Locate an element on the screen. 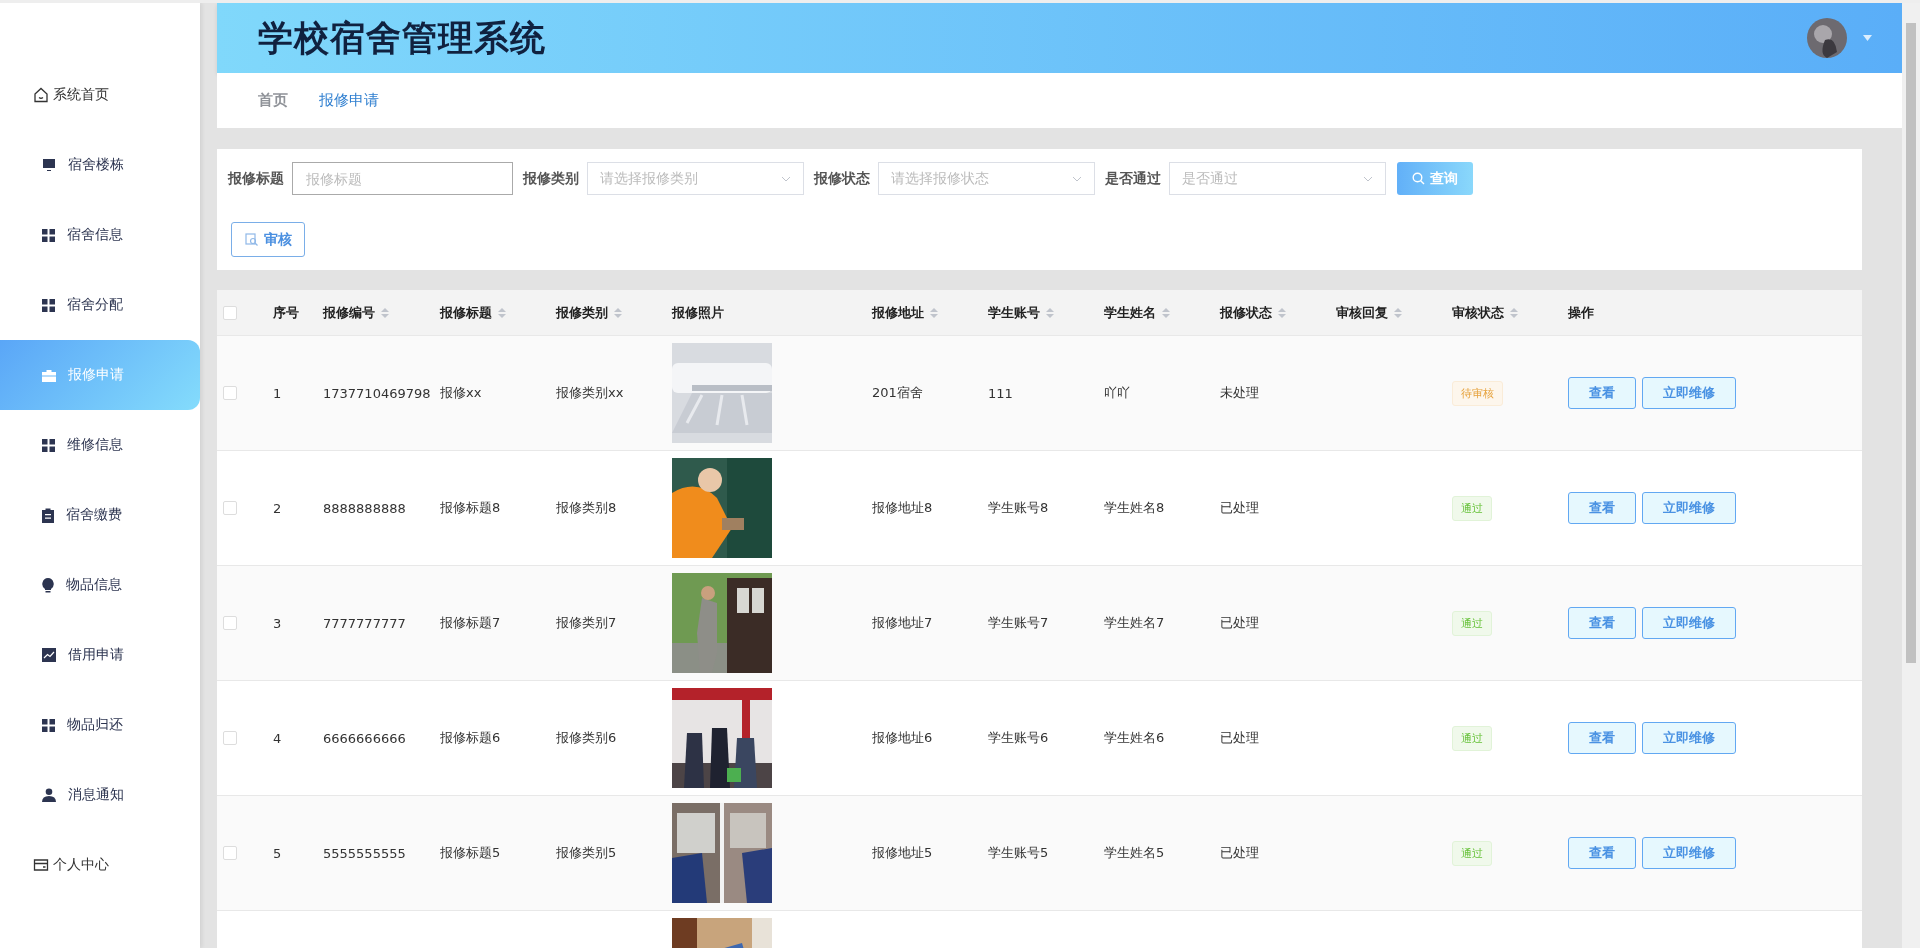  sidebar-item: 借用申请 is located at coordinates (100, 655).